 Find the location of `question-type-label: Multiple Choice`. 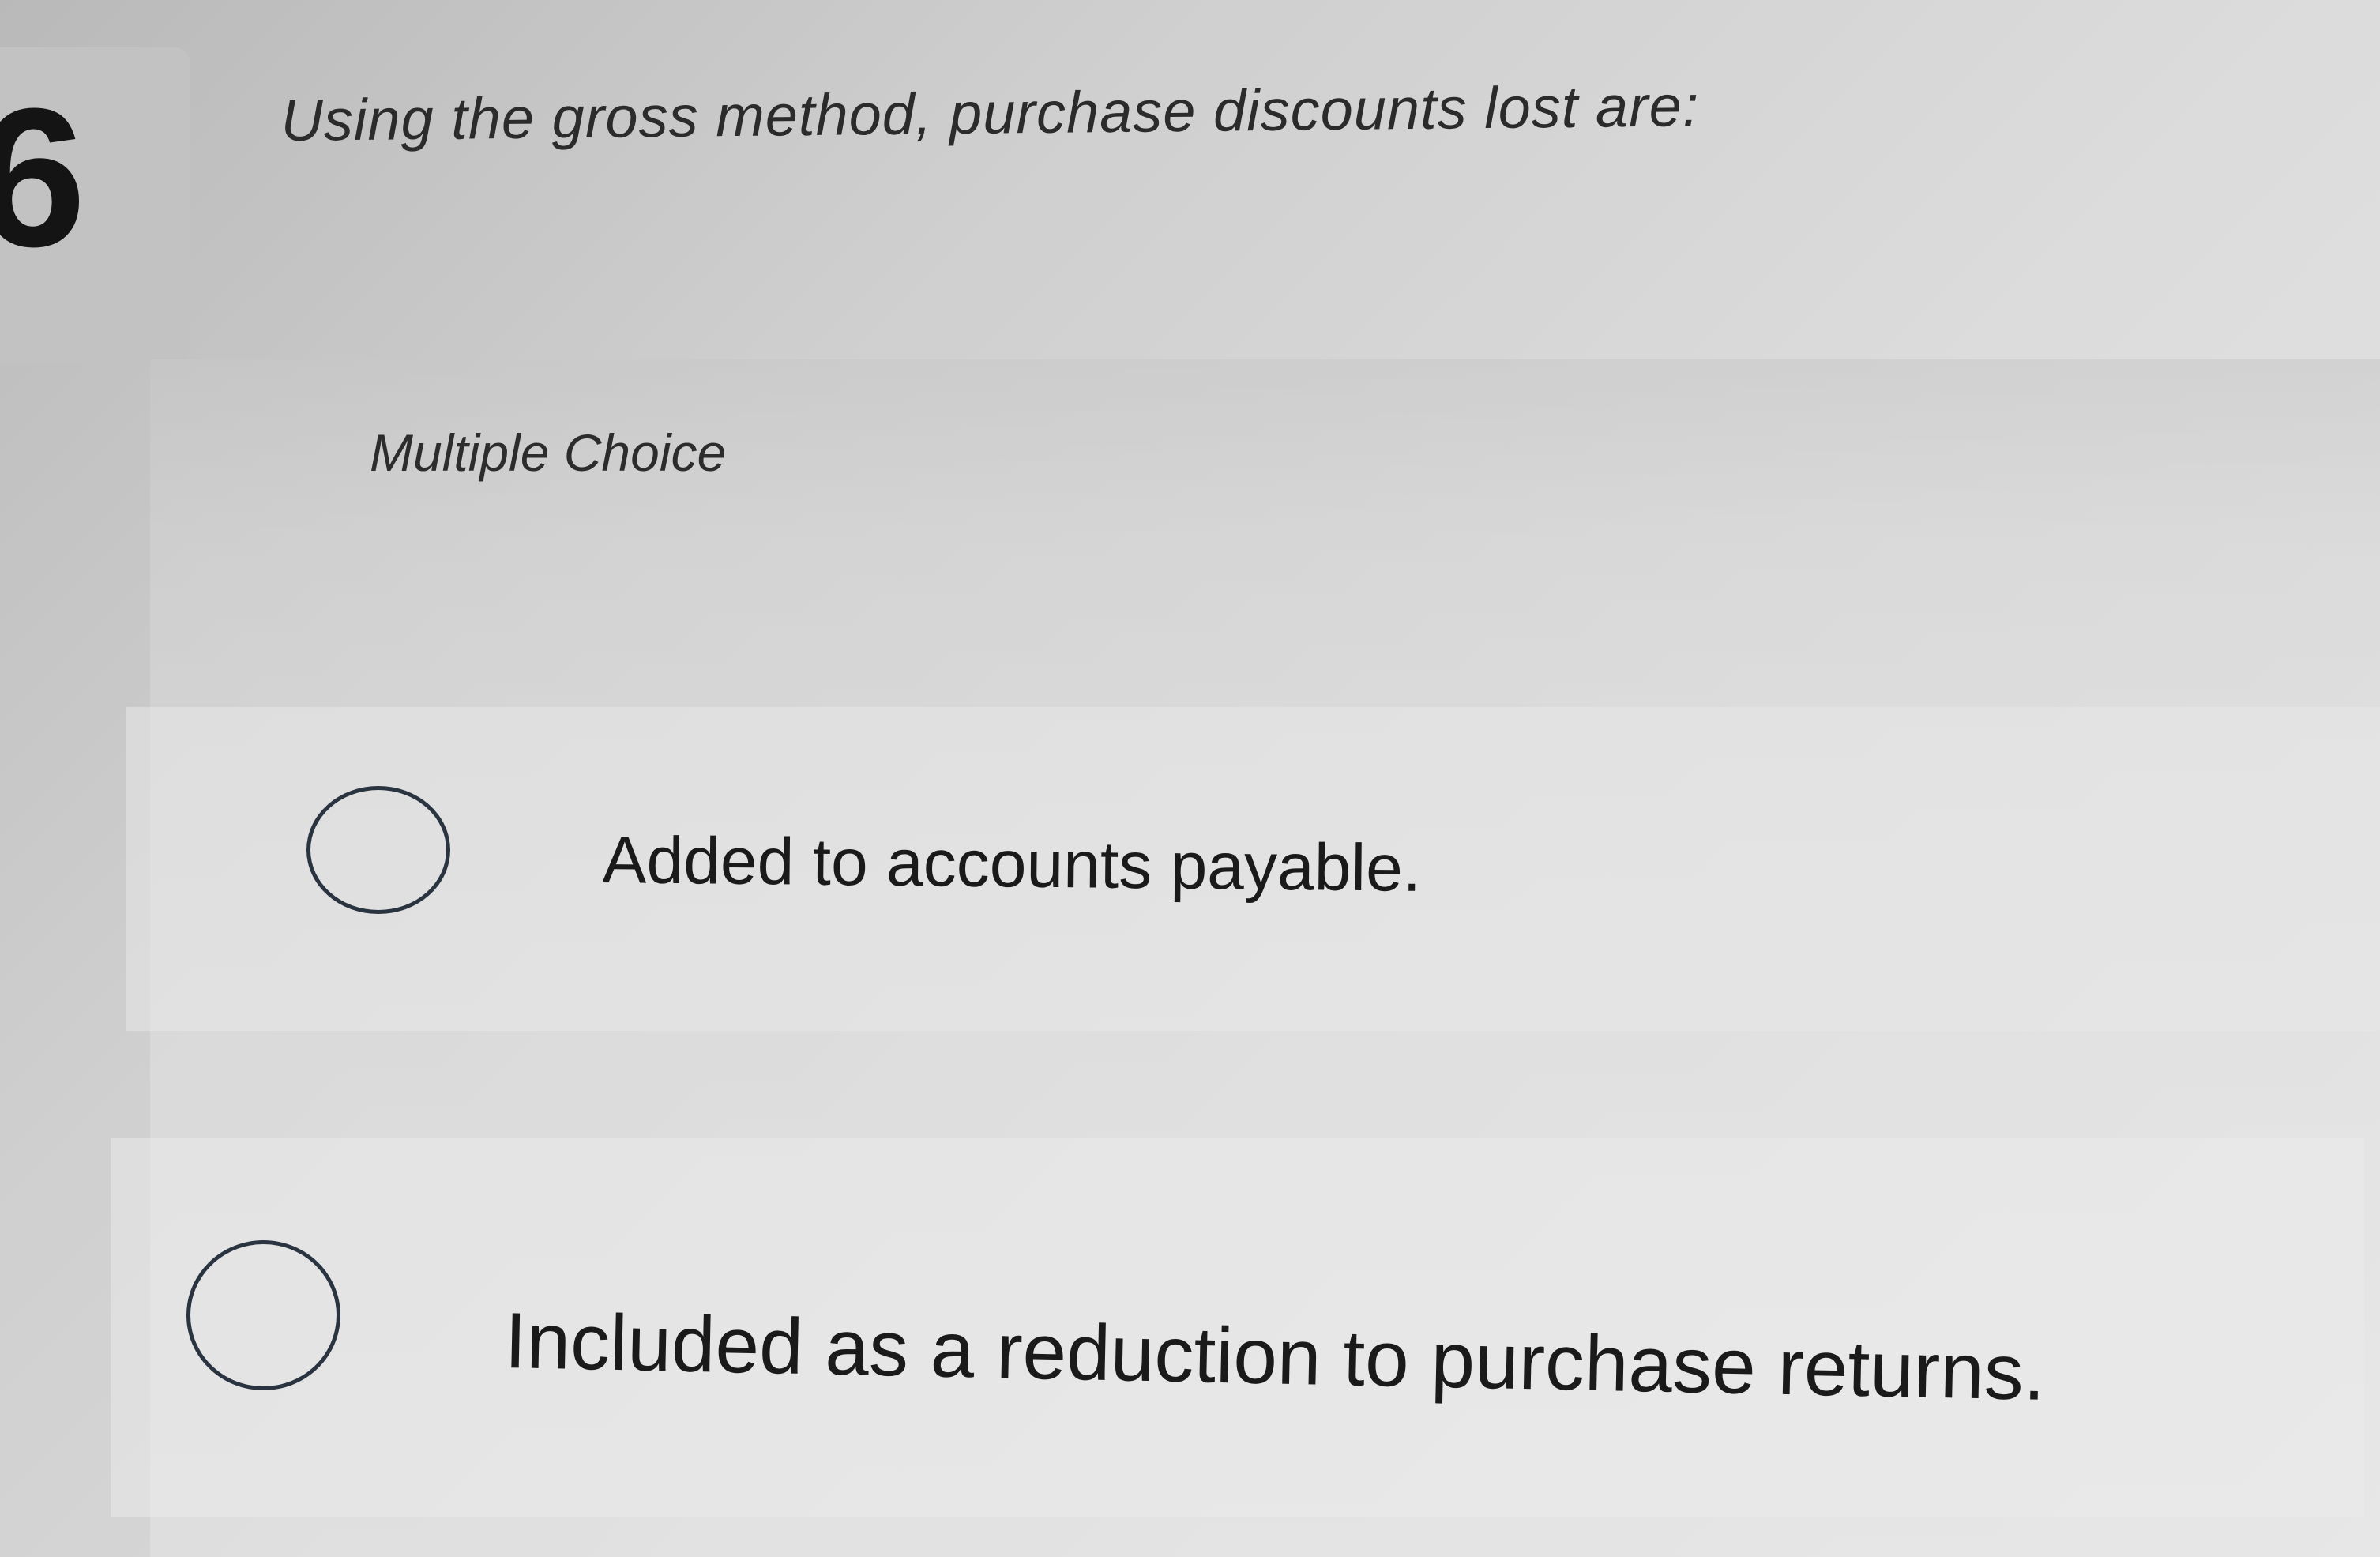

question-type-label: Multiple Choice is located at coordinates (548, 452).